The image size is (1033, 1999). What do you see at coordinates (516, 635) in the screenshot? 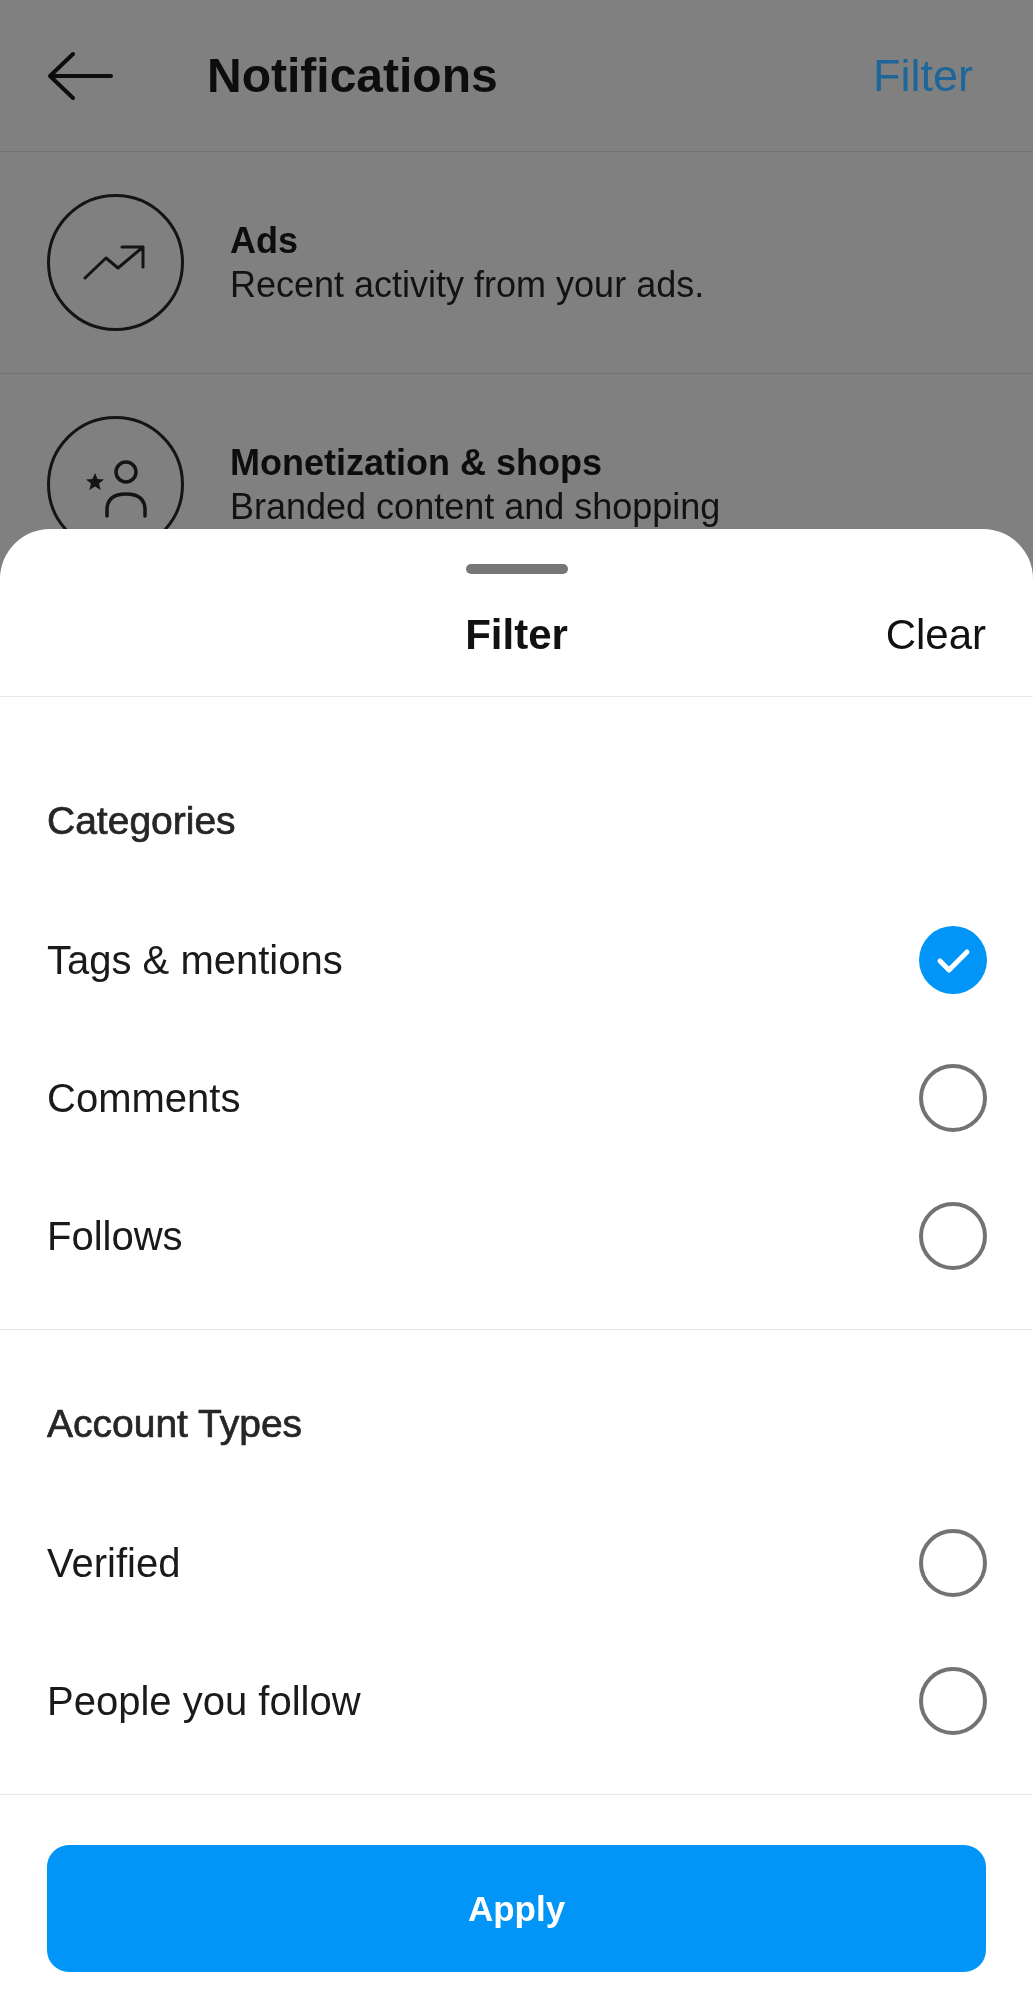
I see `sheet-title: Filter` at bounding box center [516, 635].